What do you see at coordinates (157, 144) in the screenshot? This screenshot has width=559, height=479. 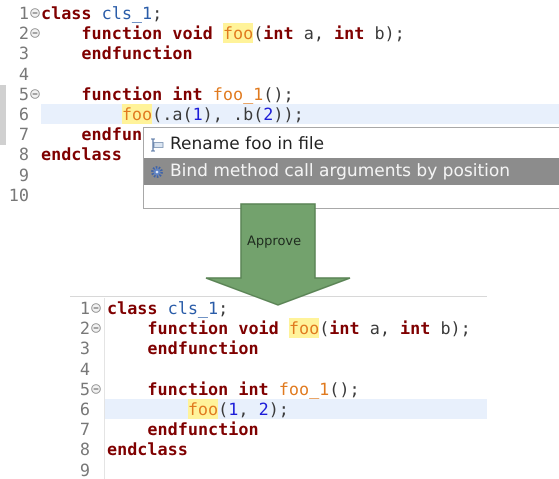 I see `rename-icon` at bounding box center [157, 144].